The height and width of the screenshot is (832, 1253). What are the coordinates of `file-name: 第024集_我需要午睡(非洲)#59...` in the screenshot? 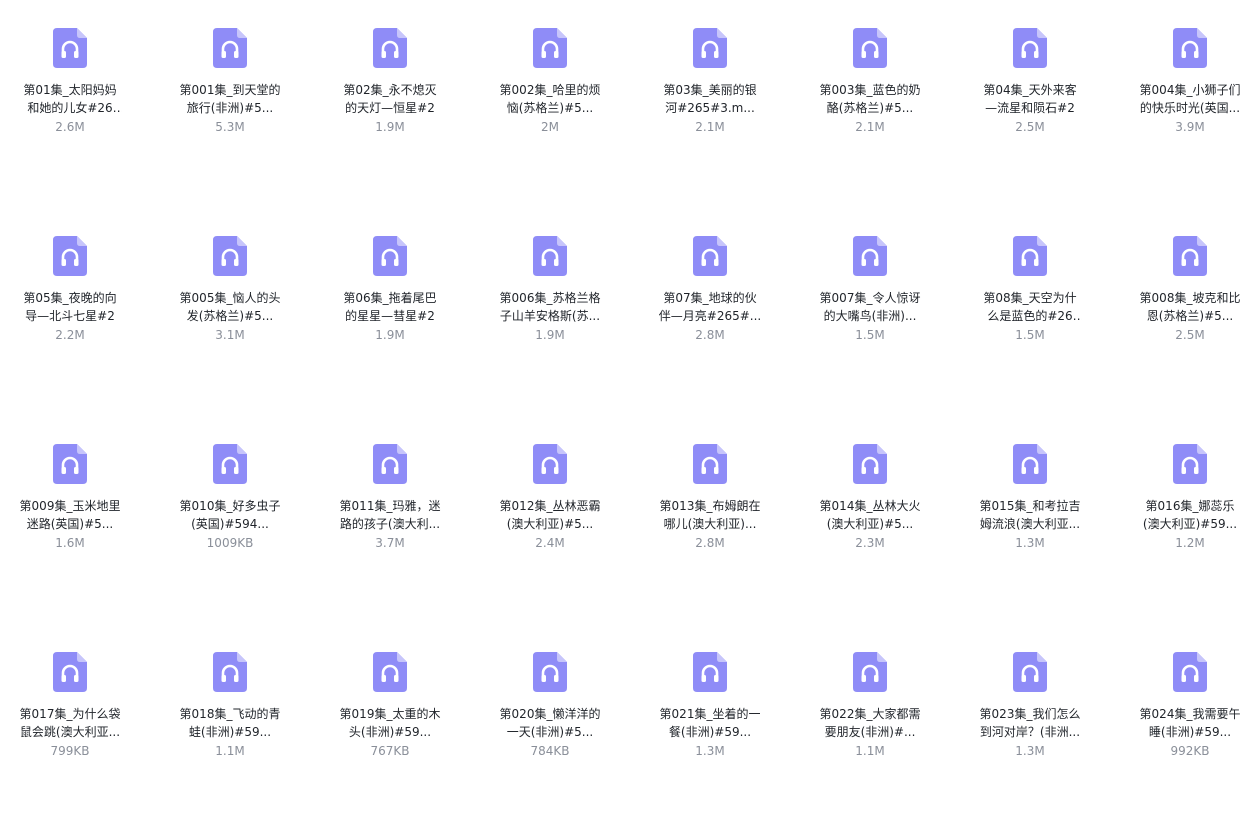 It's located at (1190, 723).